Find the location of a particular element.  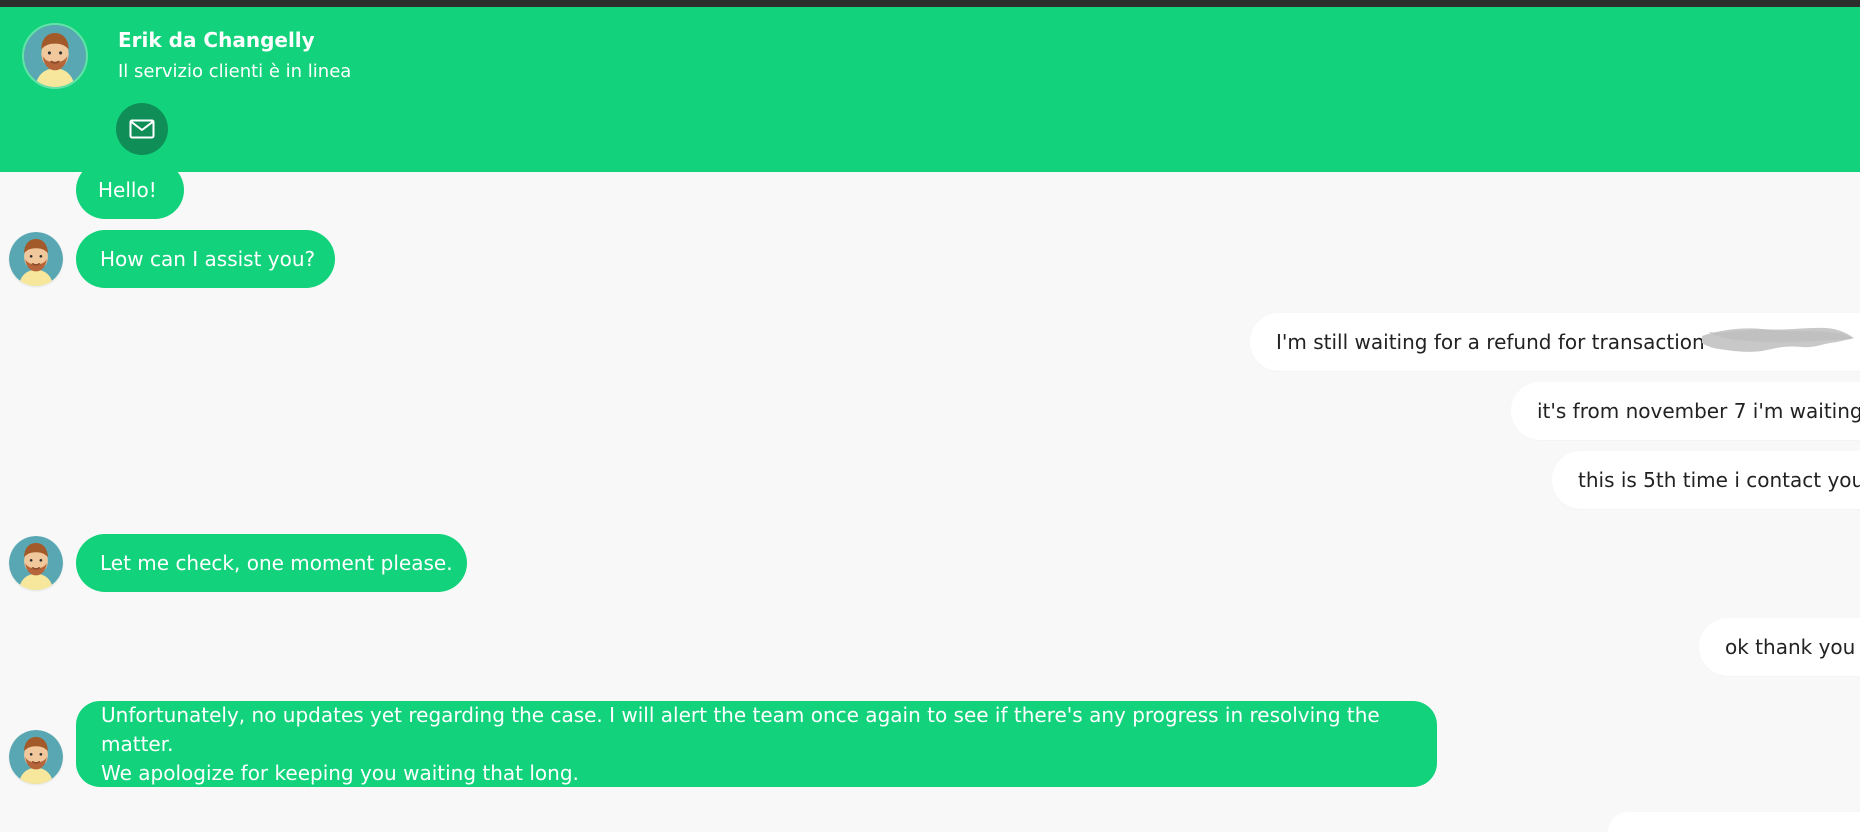

envelope-icon is located at coordinates (142, 129).